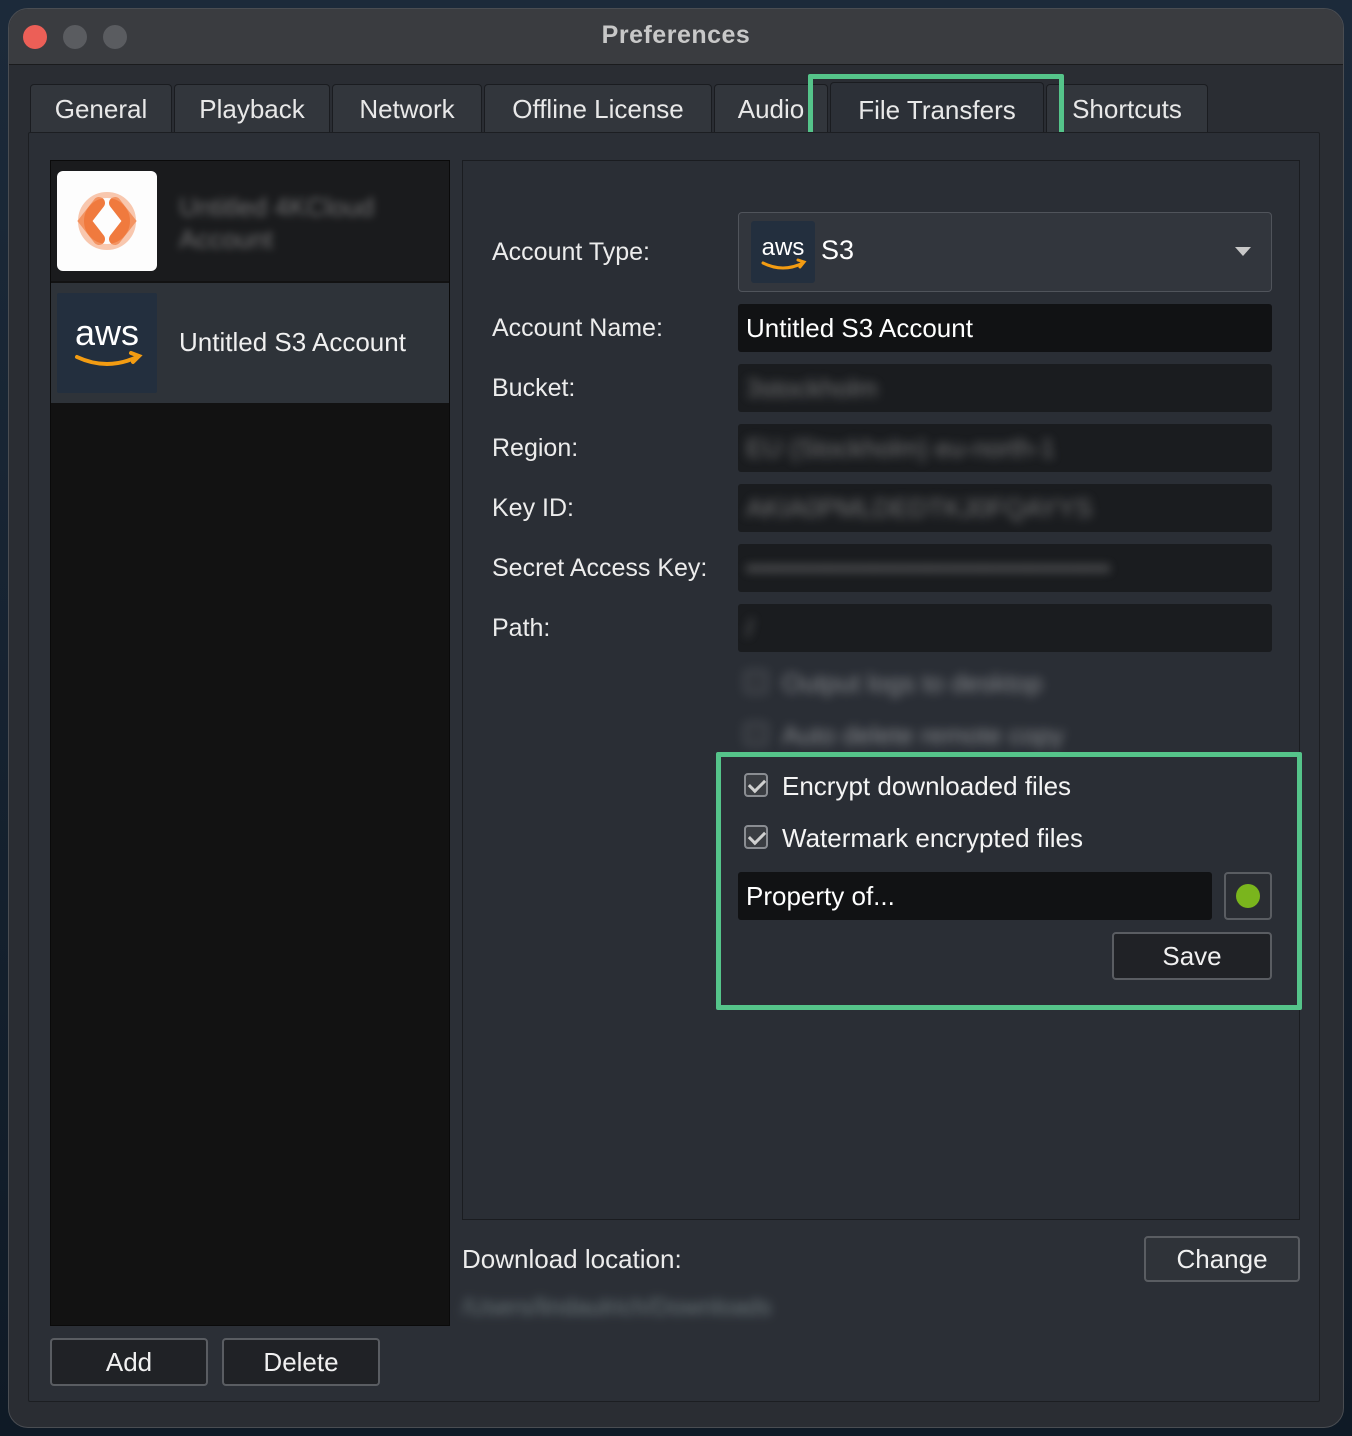  I want to click on account-name-label: Account Name:, so click(577, 328).